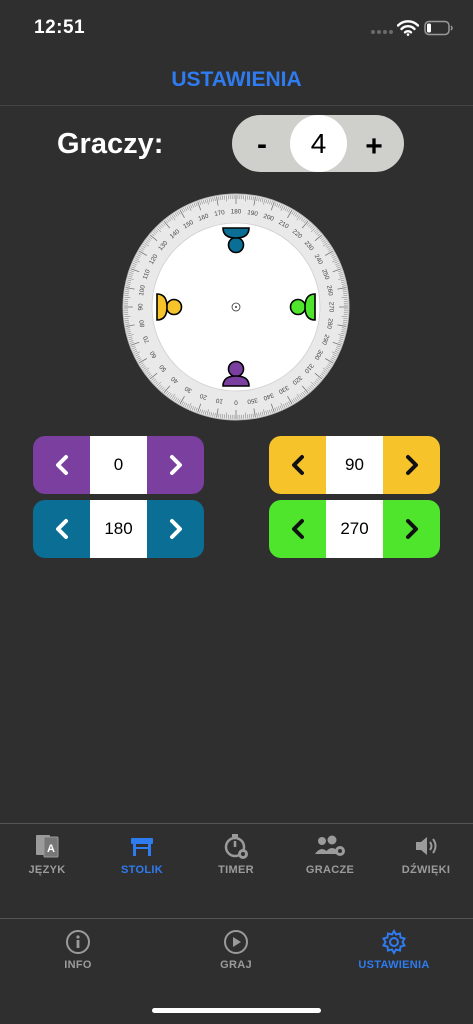  Describe the element at coordinates (426, 846) in the screenshot. I see `speaker-icon` at that location.